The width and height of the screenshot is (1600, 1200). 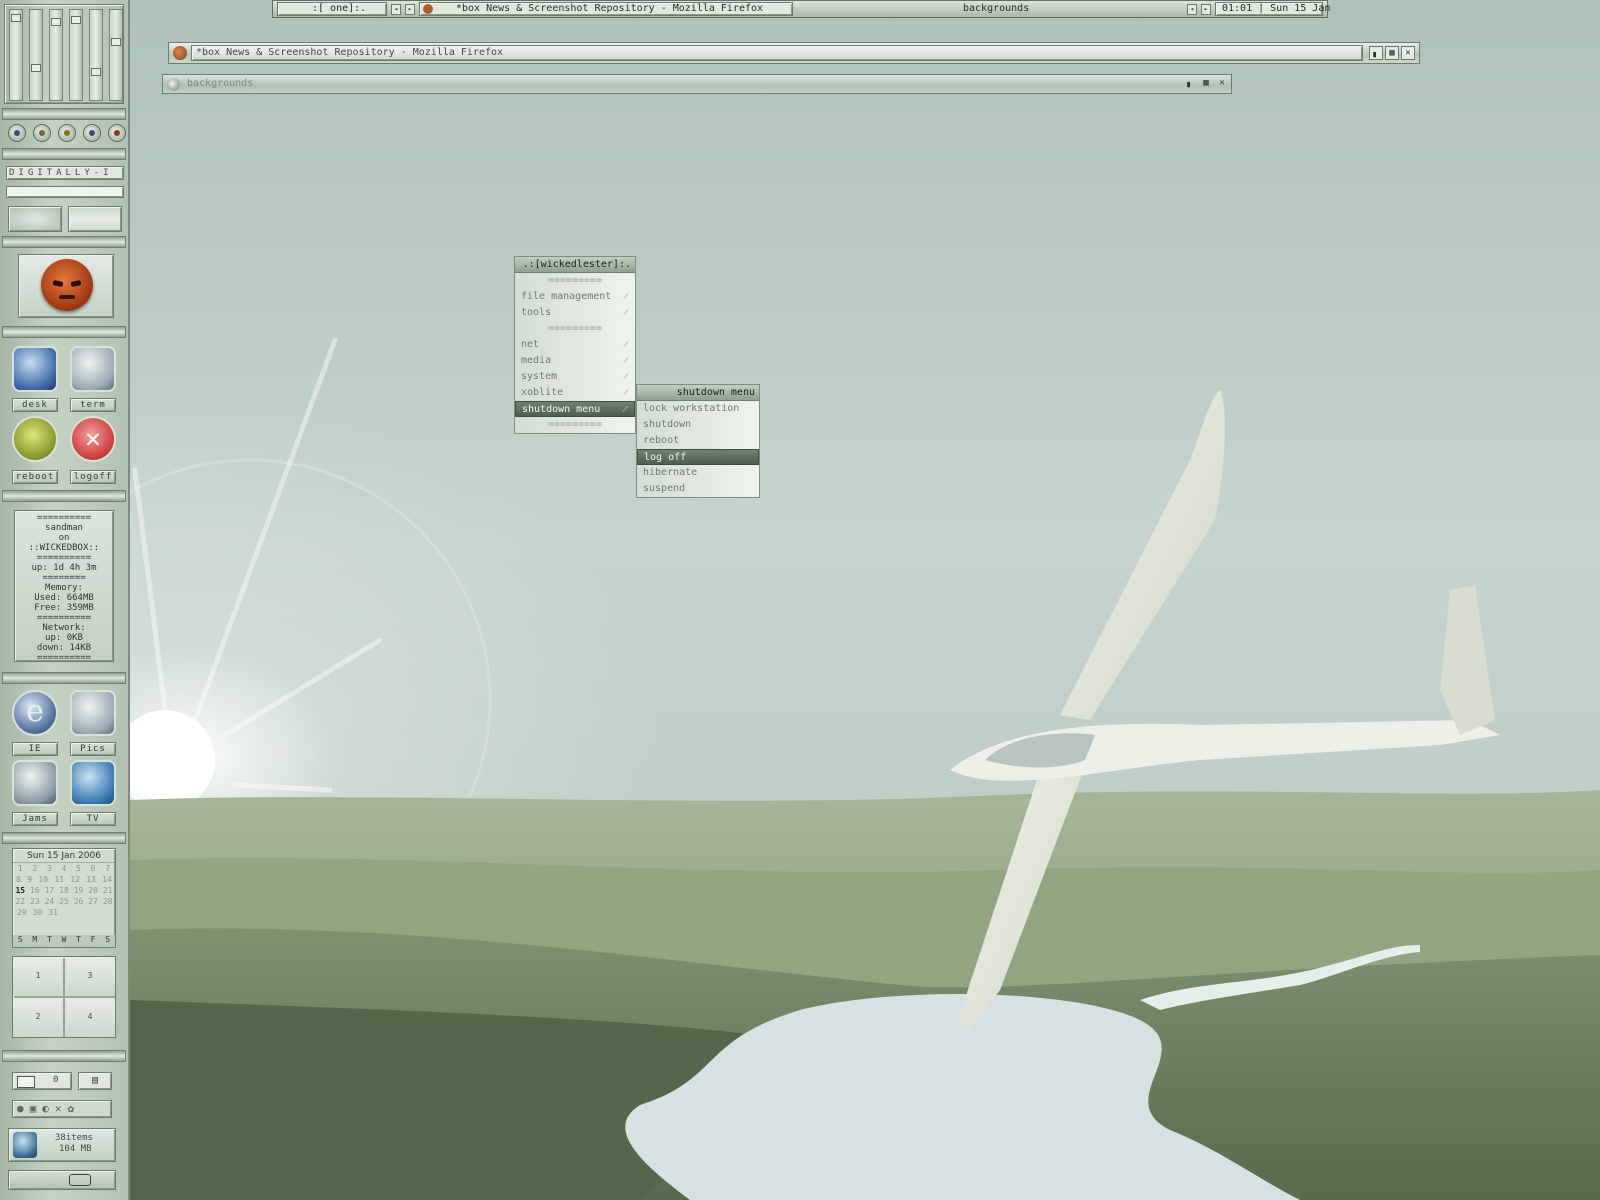 I want to click on calendar-day: 19, so click(x=79, y=890).